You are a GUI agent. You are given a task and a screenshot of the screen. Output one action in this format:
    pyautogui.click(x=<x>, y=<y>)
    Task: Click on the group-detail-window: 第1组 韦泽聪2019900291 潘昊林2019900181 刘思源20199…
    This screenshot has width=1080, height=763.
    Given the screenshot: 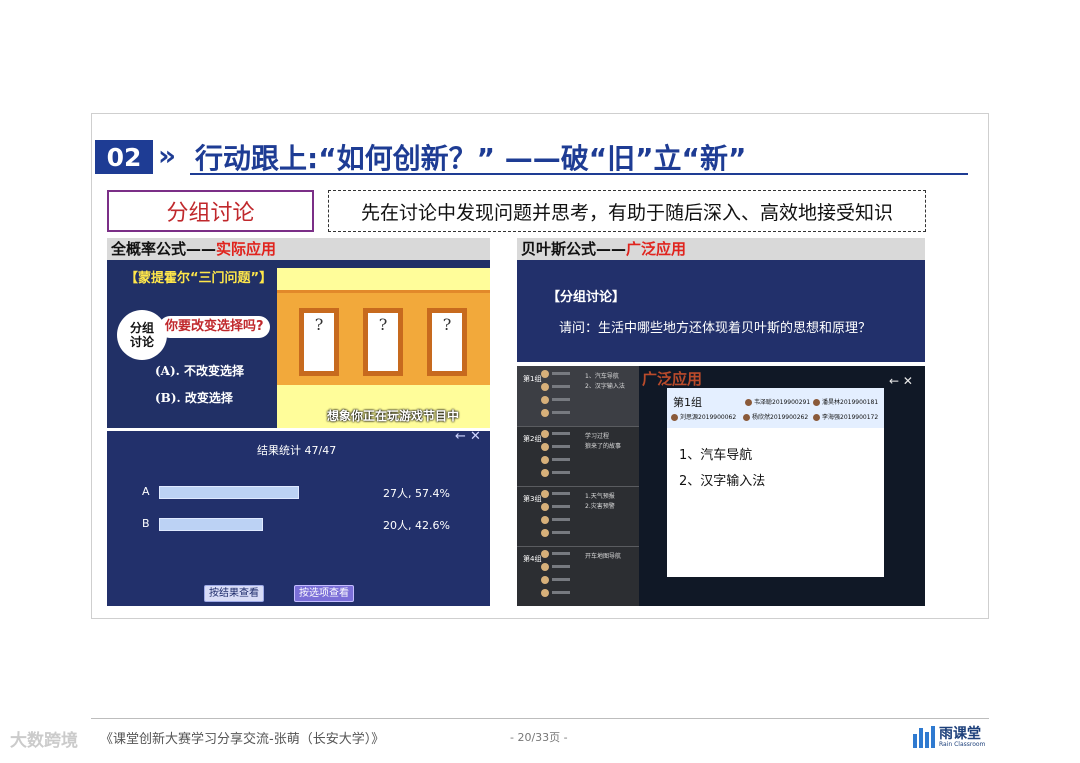 What is the action you would take?
    pyautogui.click(x=775, y=482)
    